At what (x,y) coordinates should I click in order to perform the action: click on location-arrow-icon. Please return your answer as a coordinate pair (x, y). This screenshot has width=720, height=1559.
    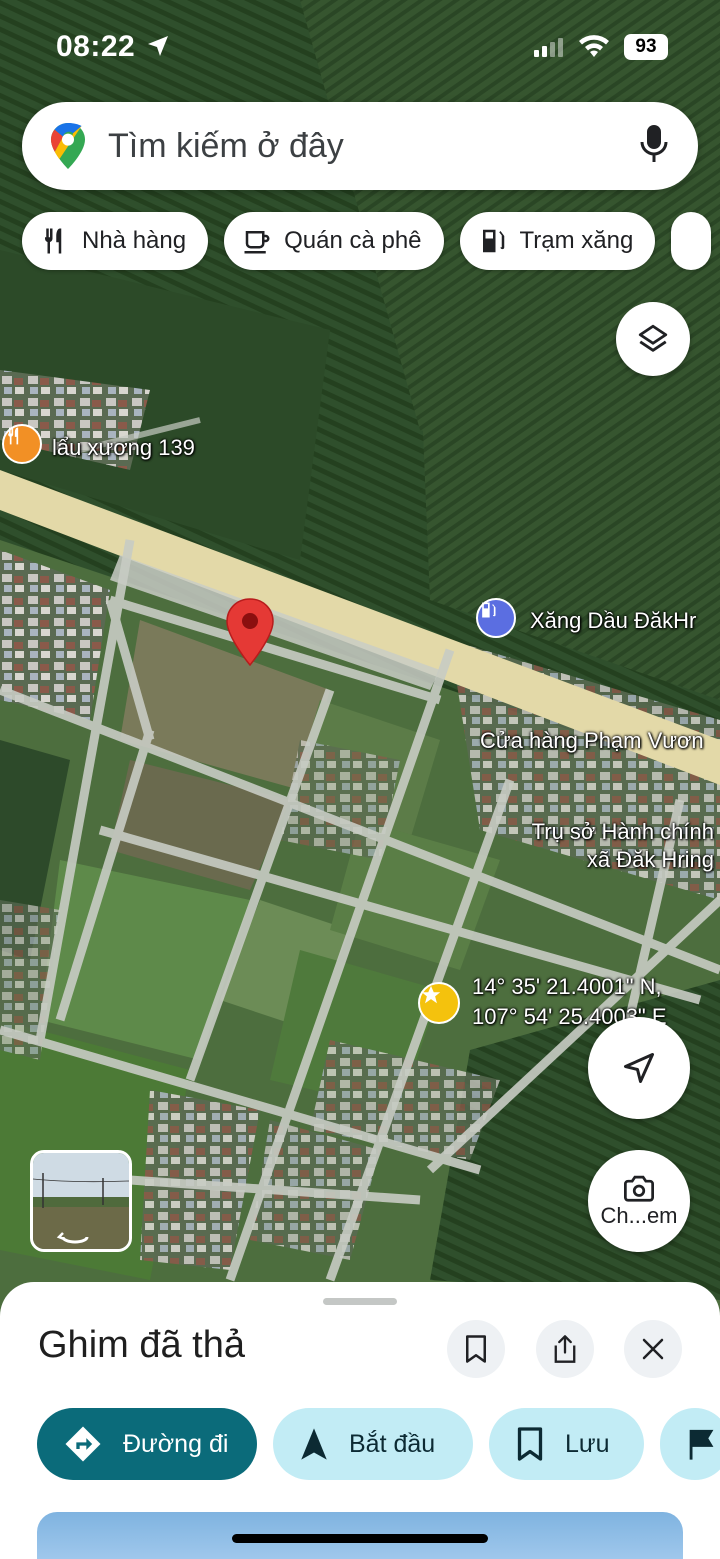
    Looking at the image, I should click on (158, 46).